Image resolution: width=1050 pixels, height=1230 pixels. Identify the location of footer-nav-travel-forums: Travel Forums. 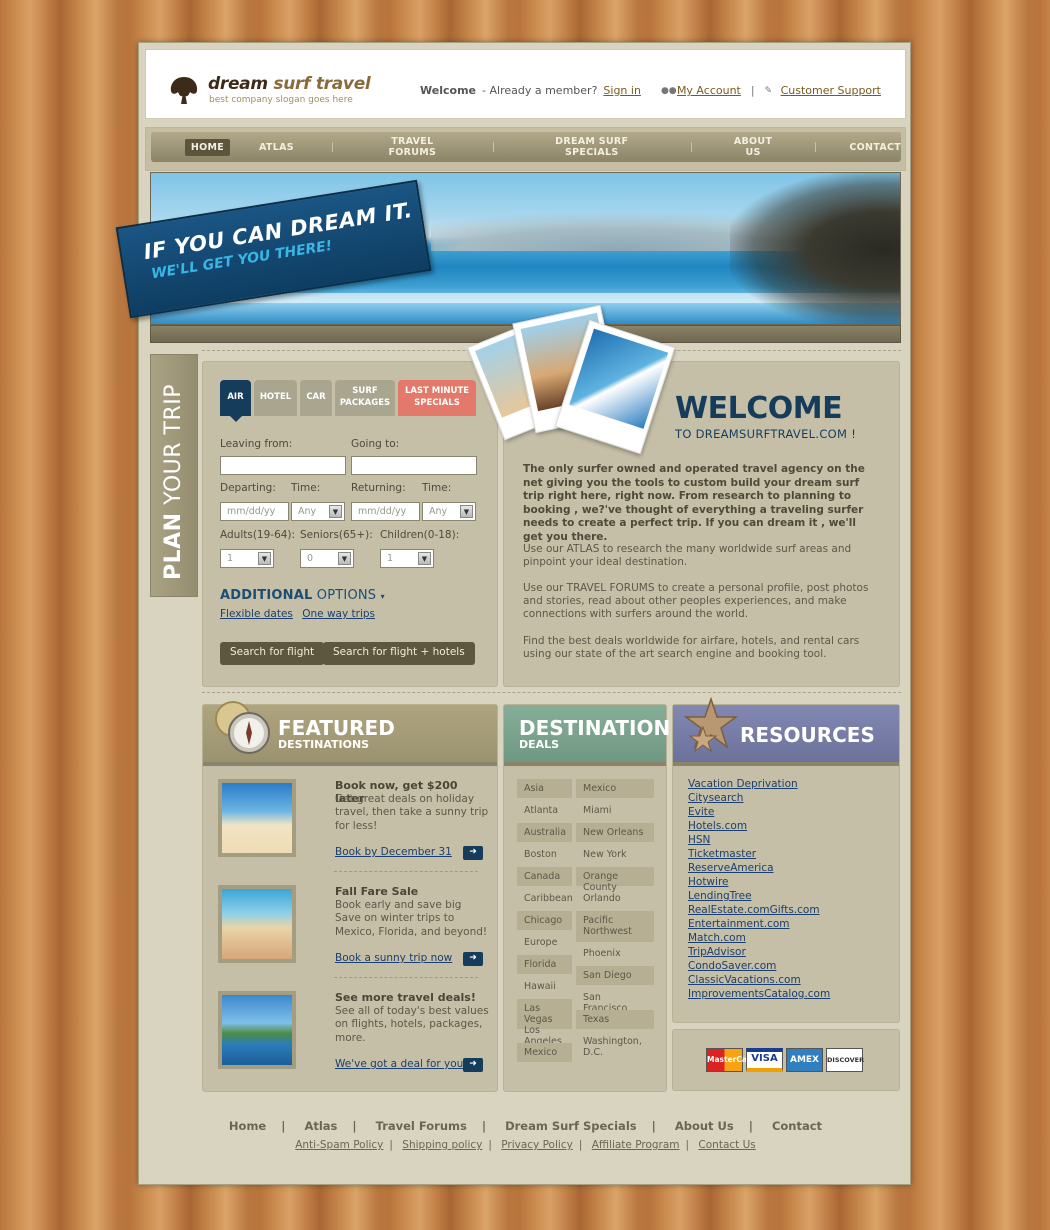
(421, 1126).